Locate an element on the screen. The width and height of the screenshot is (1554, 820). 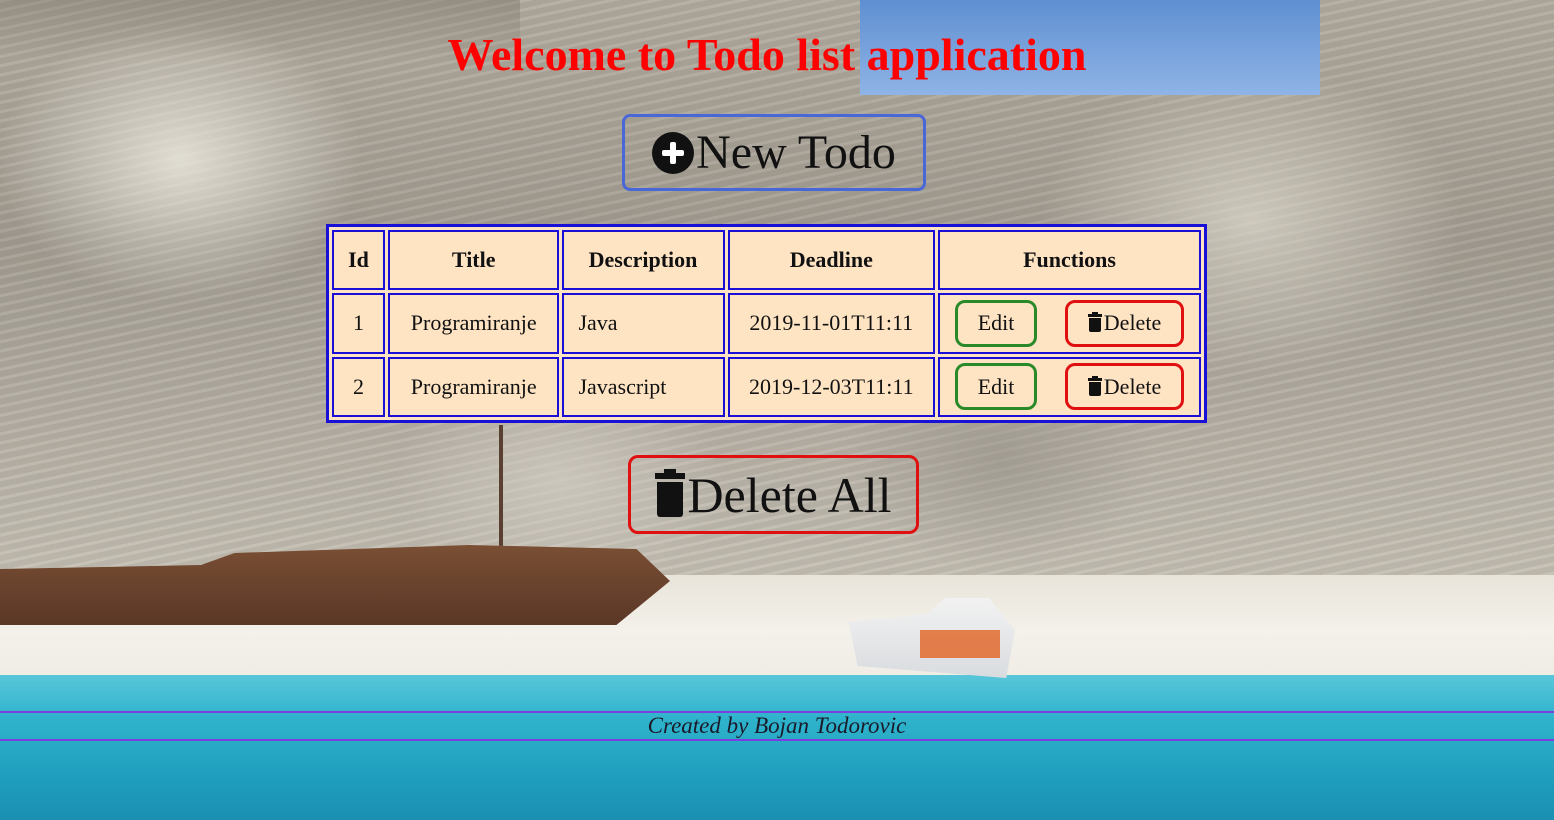
footer: Created by Bojan Todorovic is located at coordinates (777, 726).